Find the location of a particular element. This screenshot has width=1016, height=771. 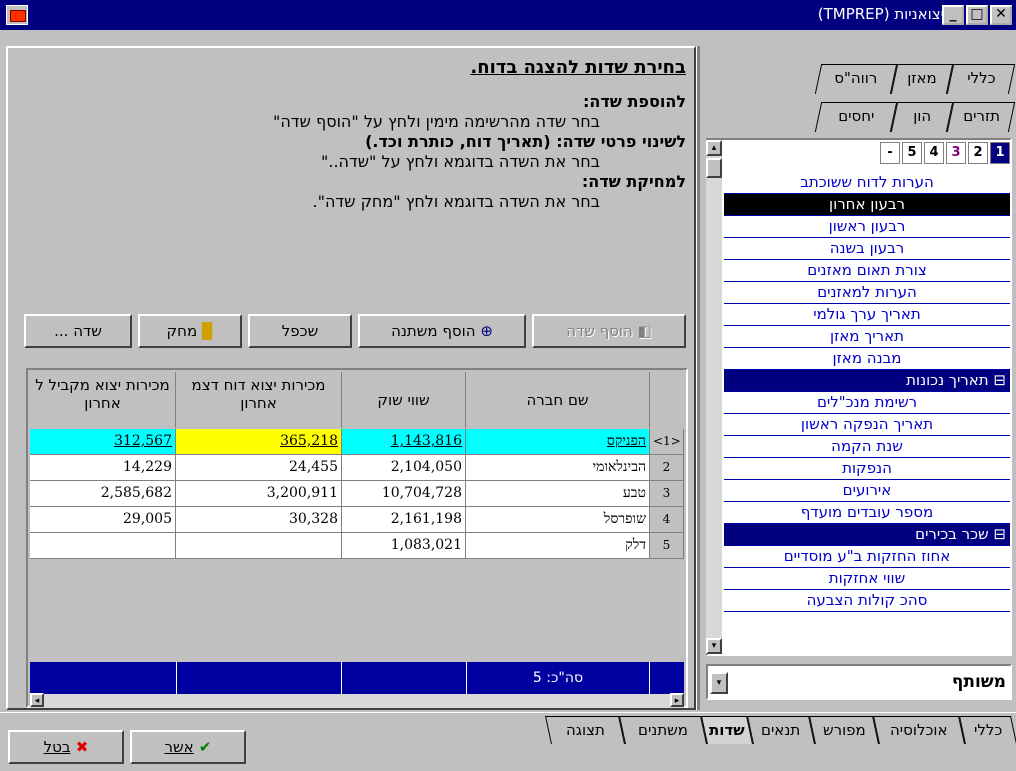

cancel-button: ✖ בטל is located at coordinates (66, 747).